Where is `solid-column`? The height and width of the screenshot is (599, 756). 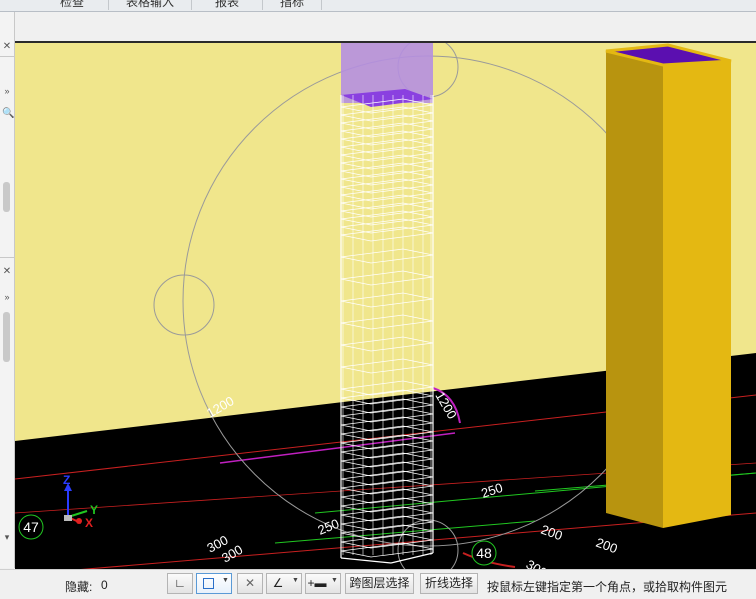 solid-column is located at coordinates (668, 285).